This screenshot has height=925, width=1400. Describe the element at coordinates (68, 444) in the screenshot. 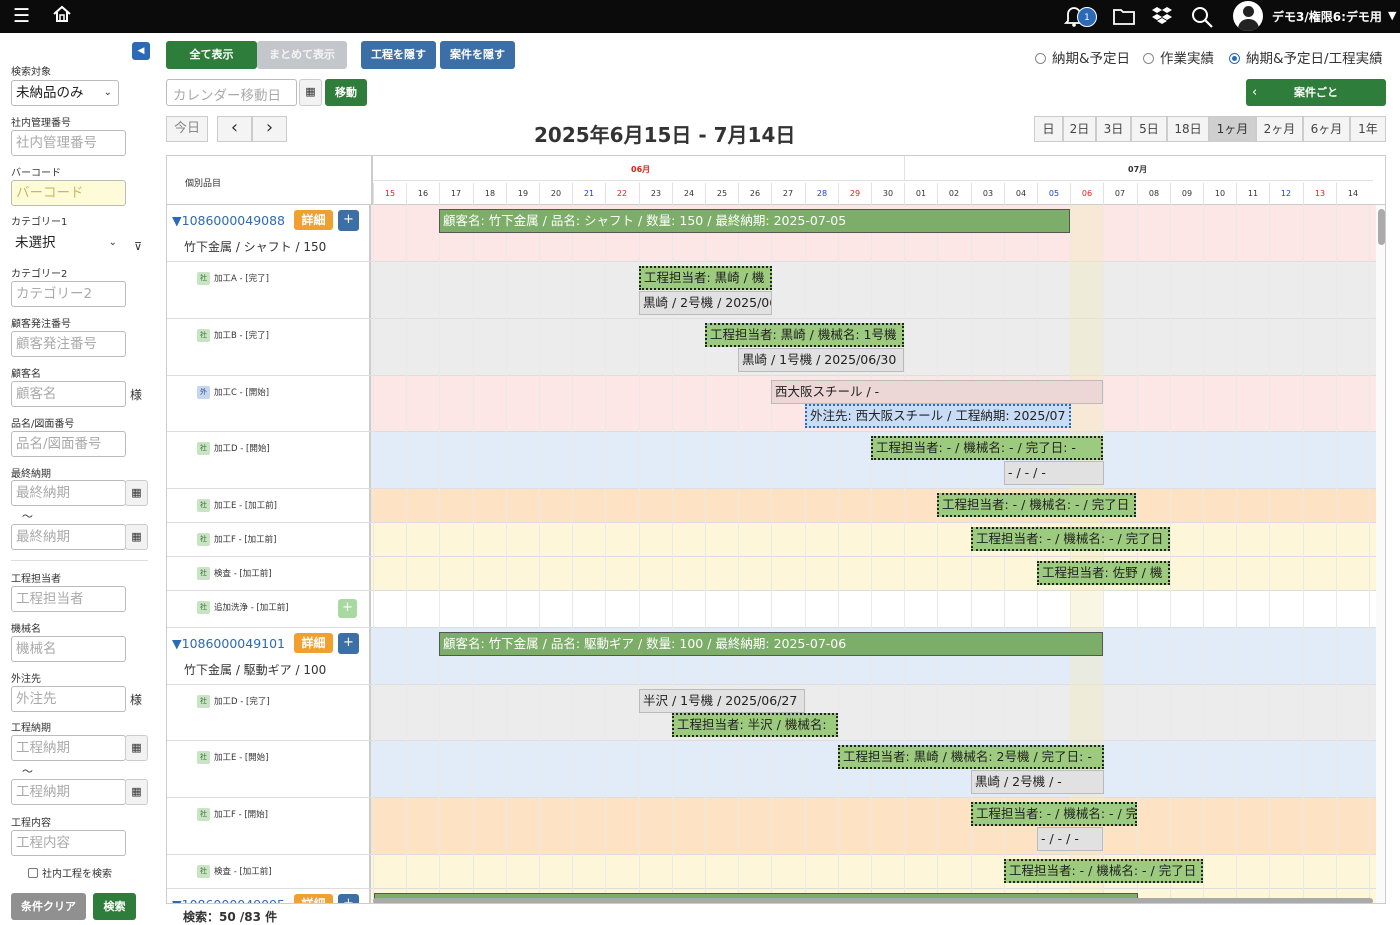

I see `item-input: 品名/図面番号` at that location.